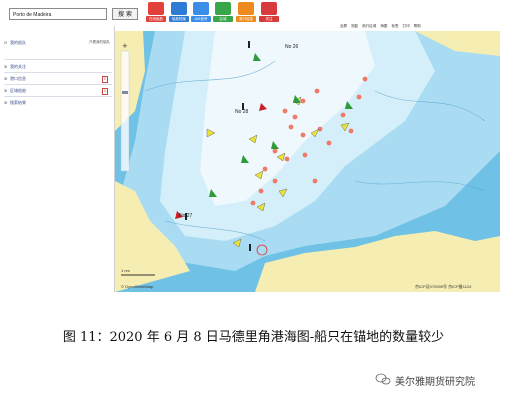 The image size is (507, 404). Describe the element at coordinates (125, 14) in the screenshot. I see `search-button: 搜 索` at that location.